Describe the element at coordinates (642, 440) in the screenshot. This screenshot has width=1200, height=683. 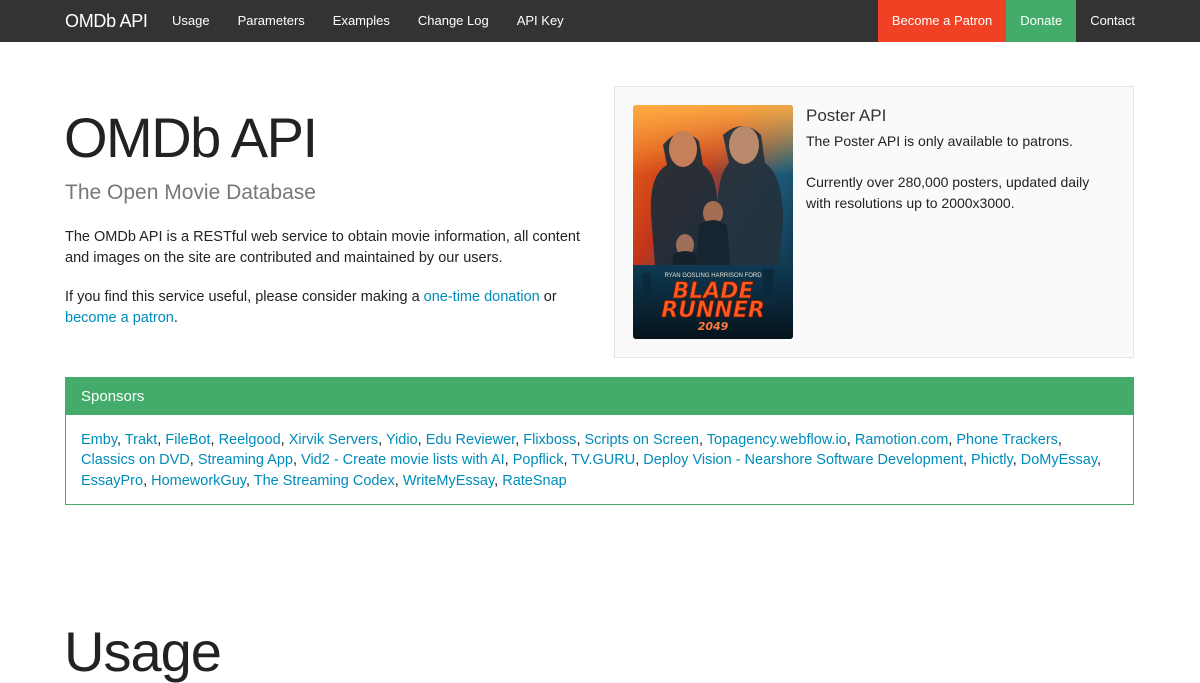
I see `sponsor-link: Scripts on Screen` at that location.